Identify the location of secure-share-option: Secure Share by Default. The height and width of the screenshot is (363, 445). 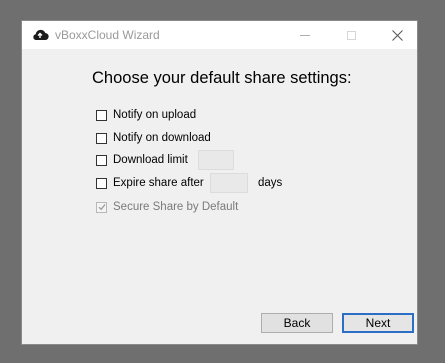
(167, 207).